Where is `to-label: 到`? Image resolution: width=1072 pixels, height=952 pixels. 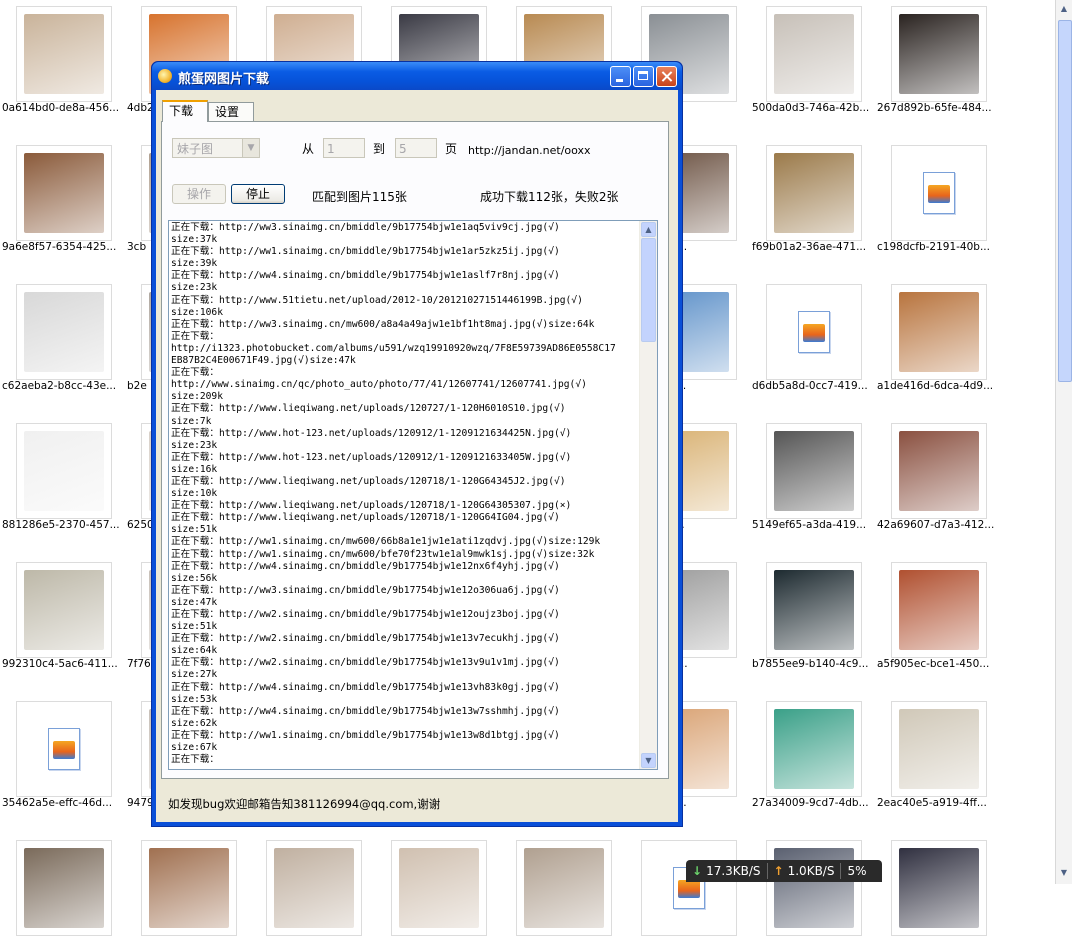 to-label: 到 is located at coordinates (379, 149).